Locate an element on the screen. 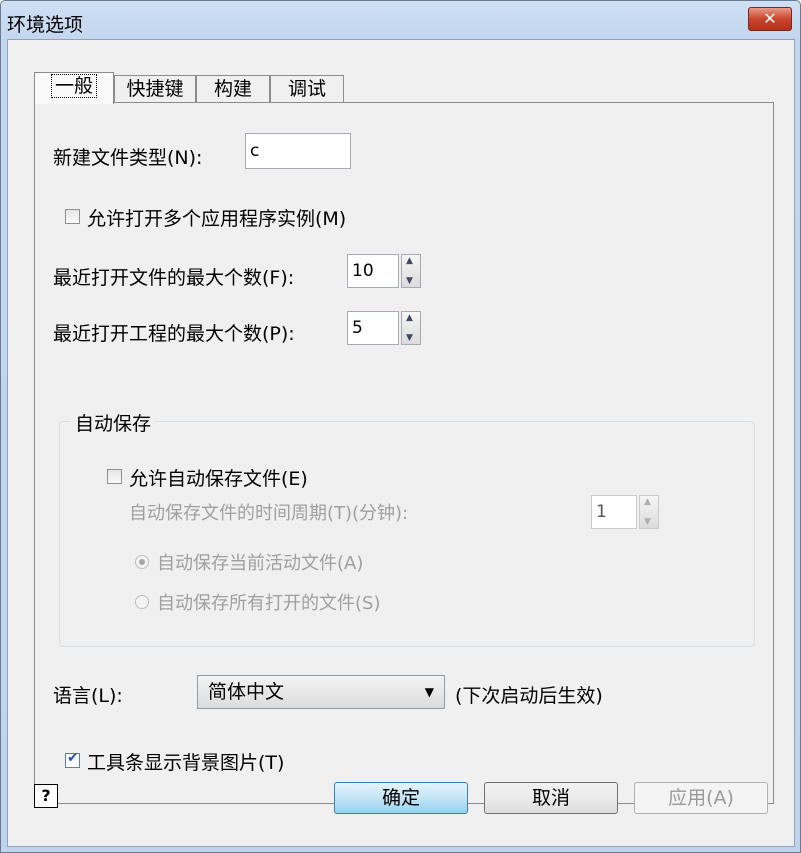 This screenshot has height=853, width=801. title-bar: 环境选项 ✕ is located at coordinates (400, 20).